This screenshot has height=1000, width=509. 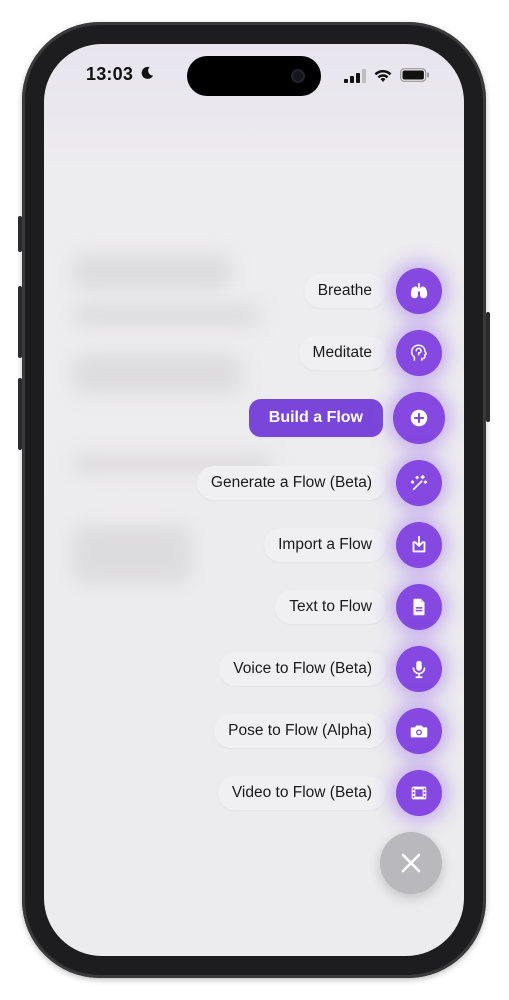 What do you see at coordinates (419, 607) in the screenshot?
I see `document-icon` at bounding box center [419, 607].